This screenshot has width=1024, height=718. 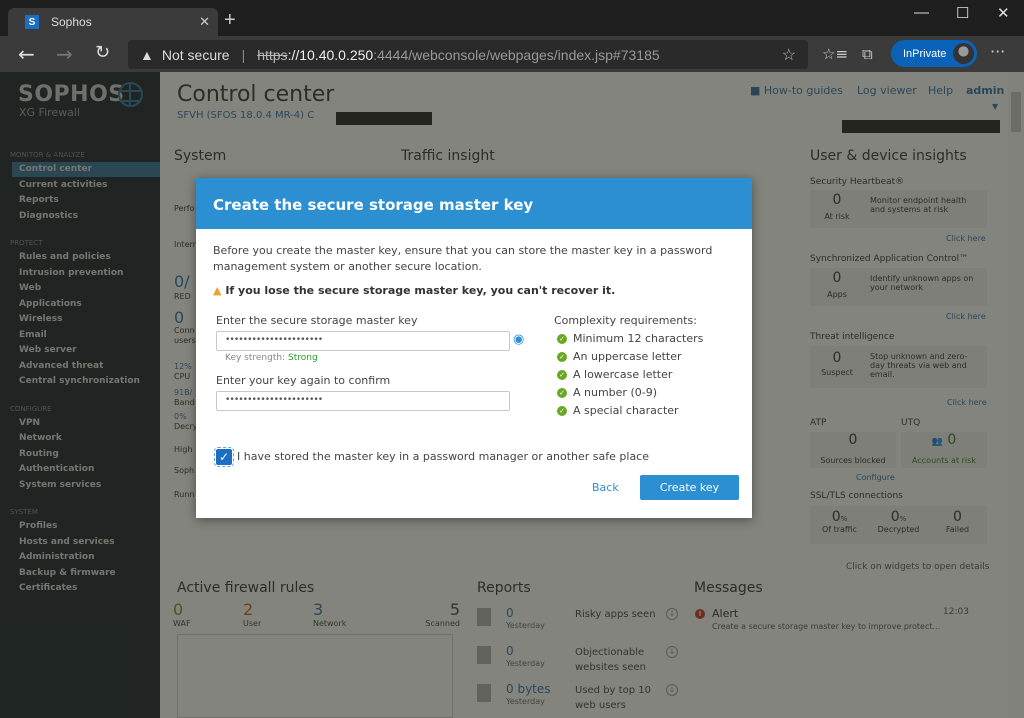 I want to click on requirement-label: Minimum 12 characters, so click(x=638, y=338).